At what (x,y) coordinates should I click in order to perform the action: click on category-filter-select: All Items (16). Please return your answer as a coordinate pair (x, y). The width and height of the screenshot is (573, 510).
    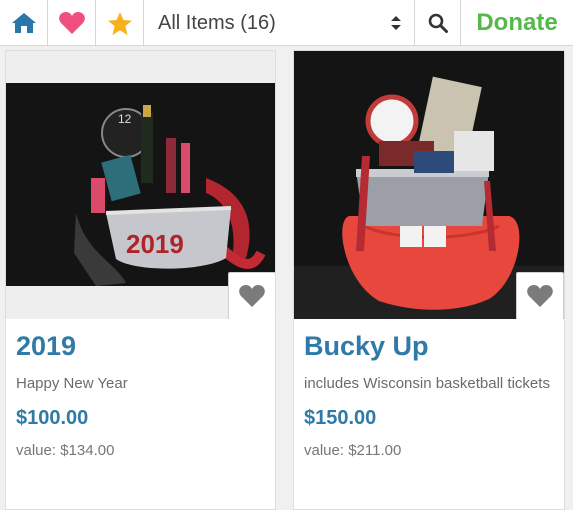
    Looking at the image, I should click on (279, 23).